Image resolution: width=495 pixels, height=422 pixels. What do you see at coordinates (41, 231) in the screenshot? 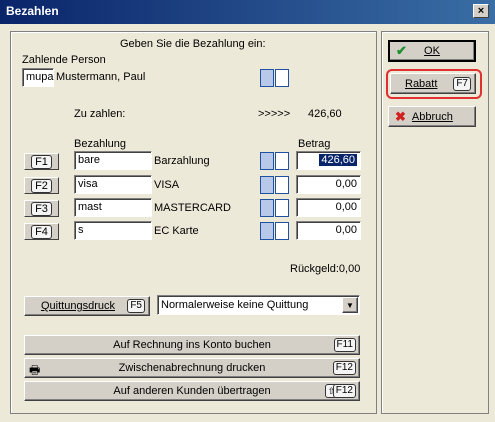
I see `f4-key-button: F4` at bounding box center [41, 231].